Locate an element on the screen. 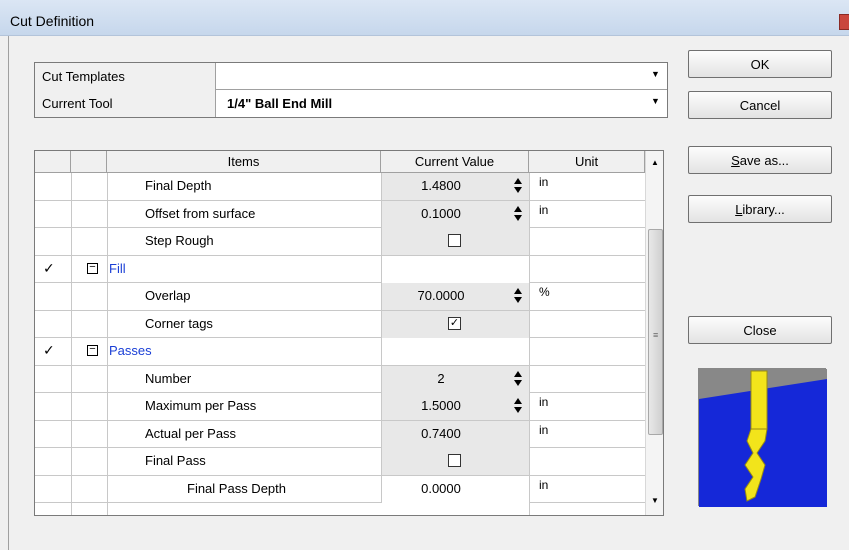 This screenshot has width=849, height=550. row-value: 0.1000 is located at coordinates (441, 213).